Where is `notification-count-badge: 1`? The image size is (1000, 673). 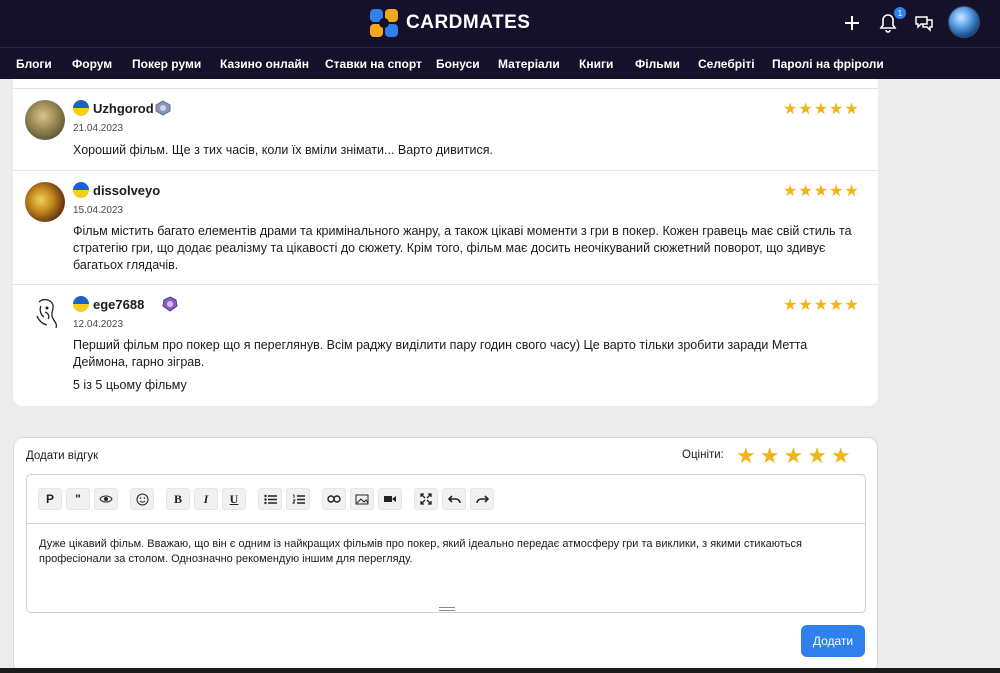
notification-count-badge: 1 is located at coordinates (900, 13).